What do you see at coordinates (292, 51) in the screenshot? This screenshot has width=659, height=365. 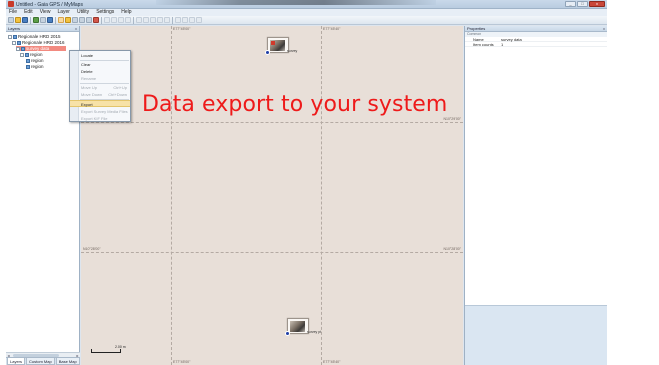 I see `marker-label: survey` at bounding box center [292, 51].